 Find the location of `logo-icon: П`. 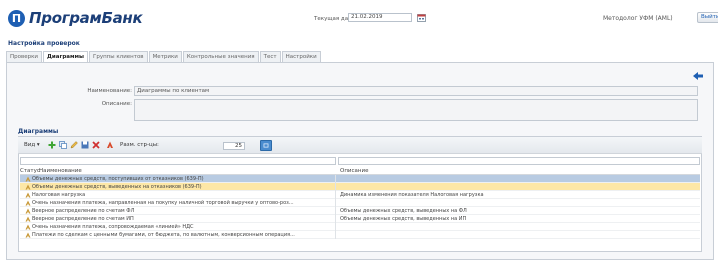

logo-icon: П is located at coordinates (16, 18).